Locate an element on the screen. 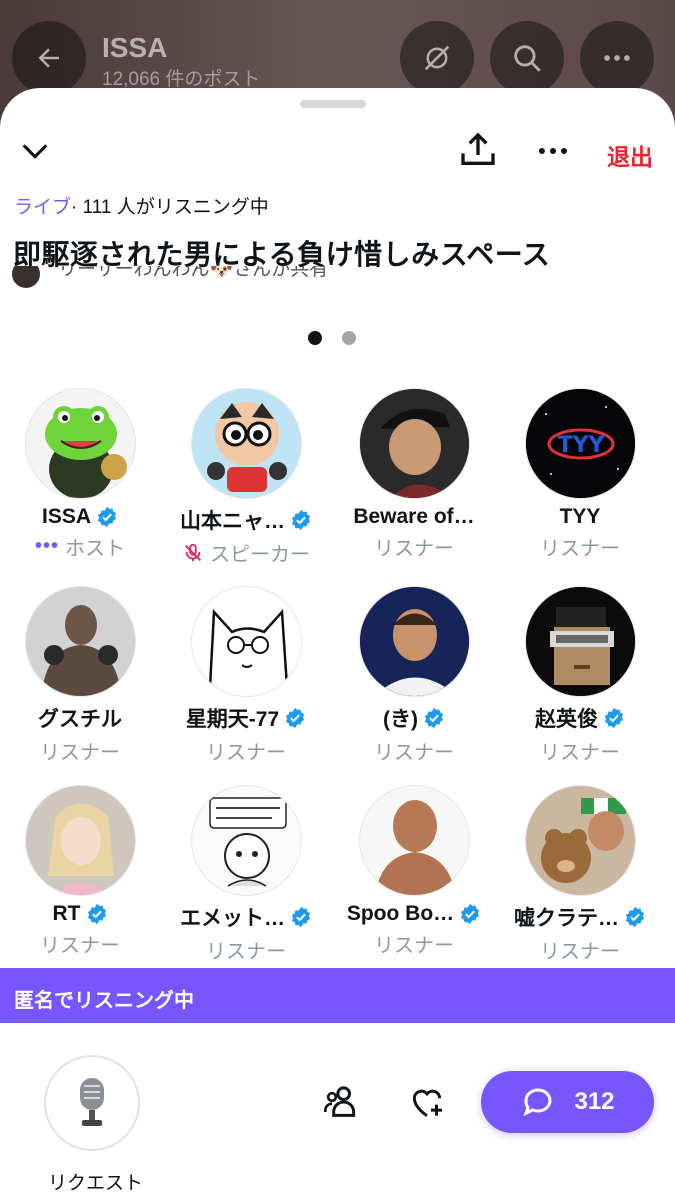  participant: TYY TYY リスナー is located at coordinates (580, 474).